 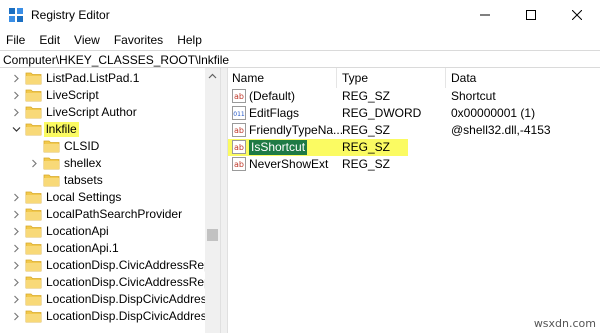 I want to click on value-row: 011 EditFlags REG_DWORD 0x00000001 (1), so click(x=414, y=113).